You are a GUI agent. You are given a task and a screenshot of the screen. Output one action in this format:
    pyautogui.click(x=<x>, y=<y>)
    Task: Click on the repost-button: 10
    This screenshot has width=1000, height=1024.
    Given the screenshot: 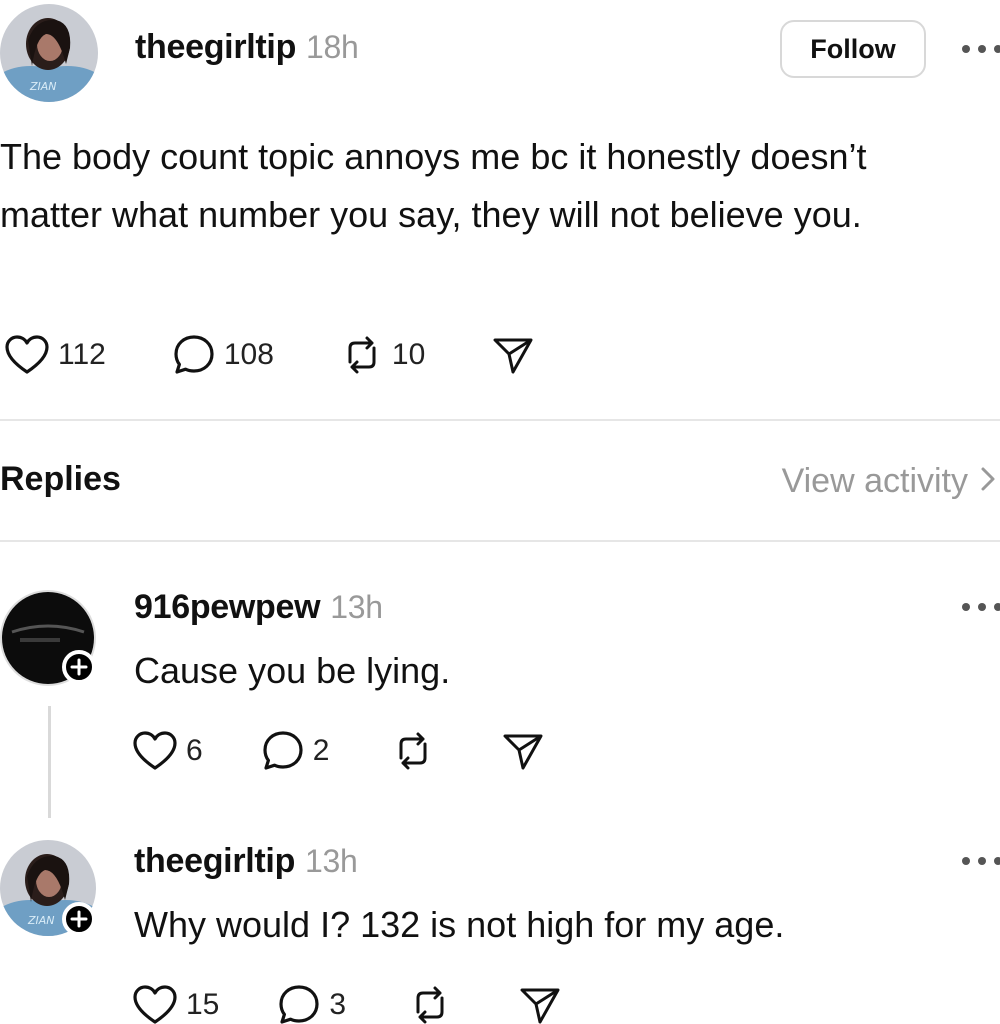 What is the action you would take?
    pyautogui.click(x=382, y=355)
    